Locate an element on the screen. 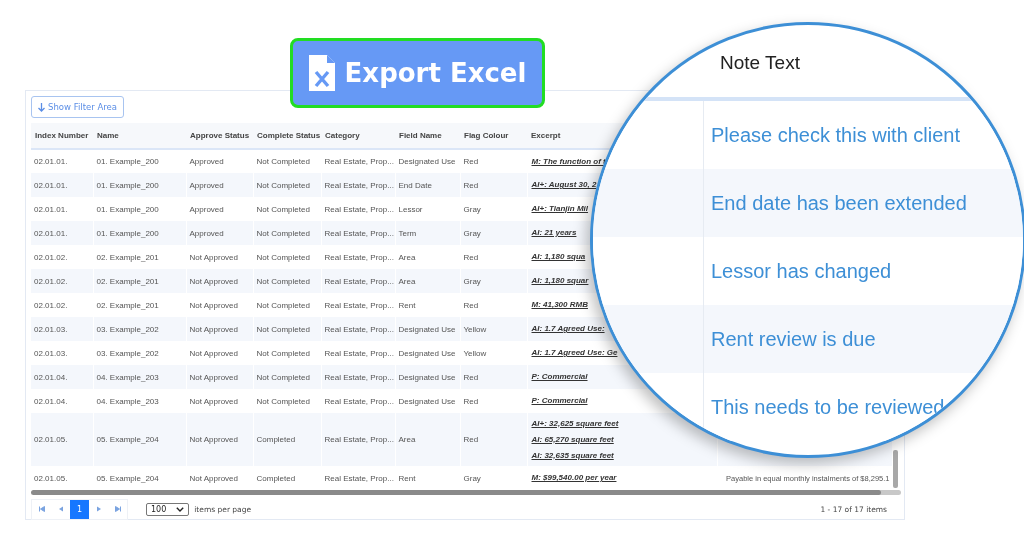  excerpt-link: AI+: Tianjin Mil is located at coordinates (560, 208).